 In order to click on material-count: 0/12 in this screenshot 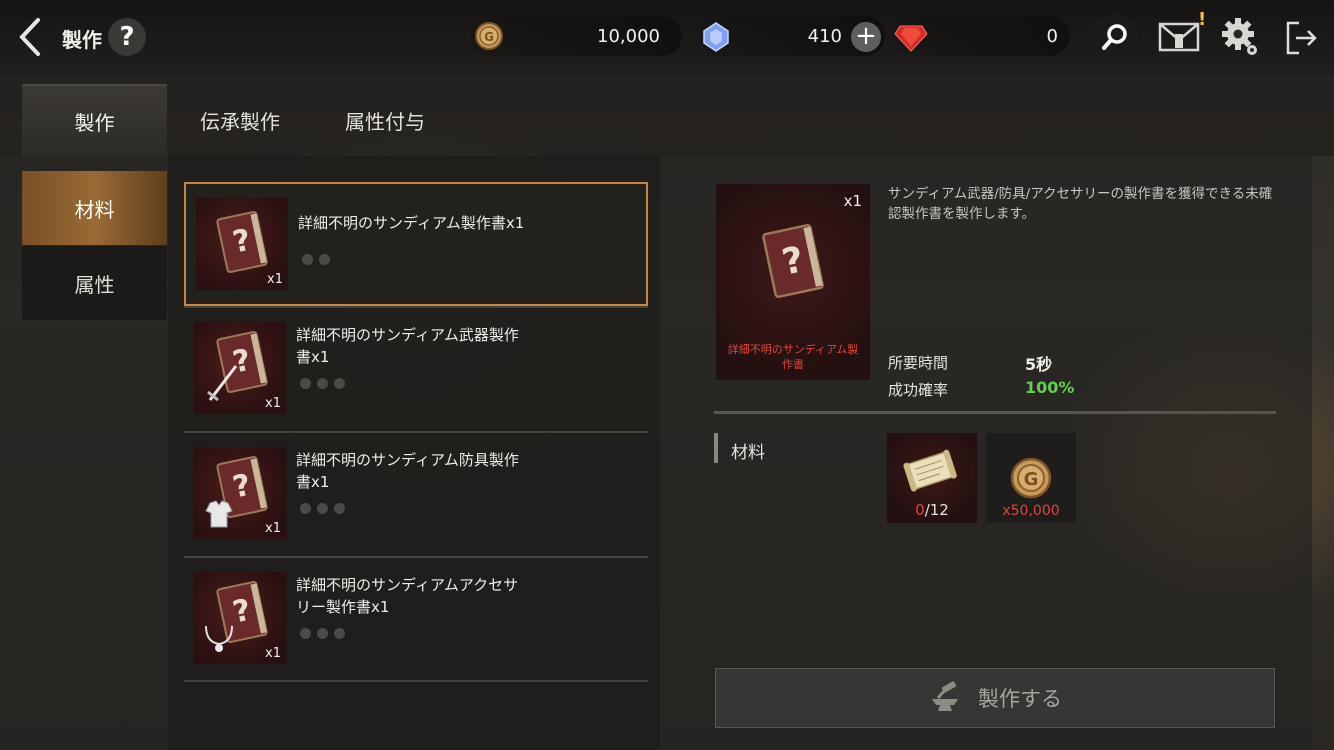, I will do `click(932, 510)`.